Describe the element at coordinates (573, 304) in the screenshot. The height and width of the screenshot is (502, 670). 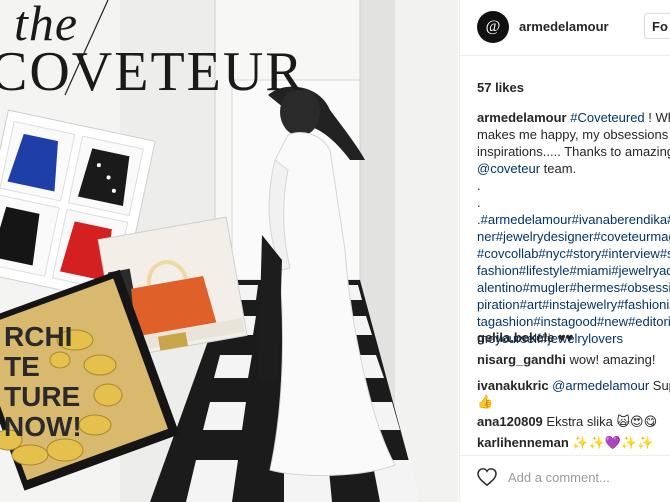
I see `hashtag-line: piration#art#instajewelry#fashionis` at that location.